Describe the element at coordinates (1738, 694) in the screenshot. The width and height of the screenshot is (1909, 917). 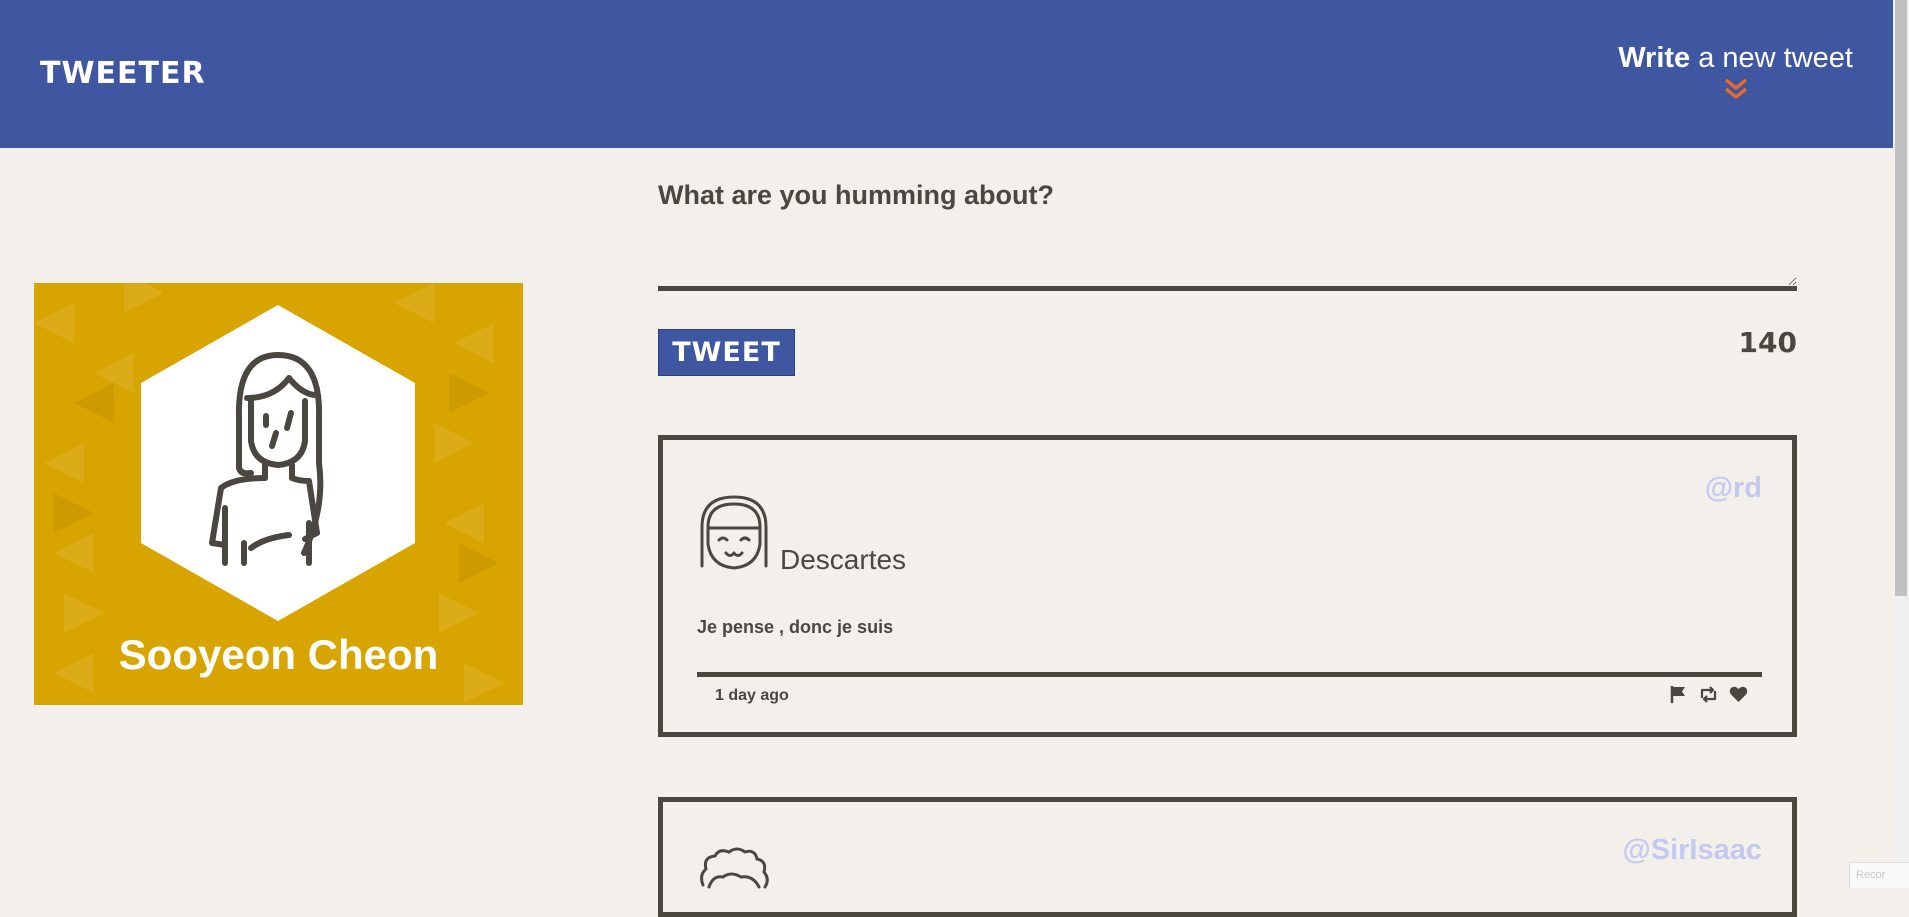
I see `heart-icon` at that location.